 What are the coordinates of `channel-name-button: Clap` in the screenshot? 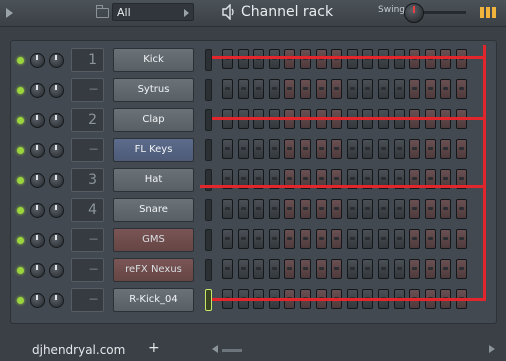 It's located at (153, 120).